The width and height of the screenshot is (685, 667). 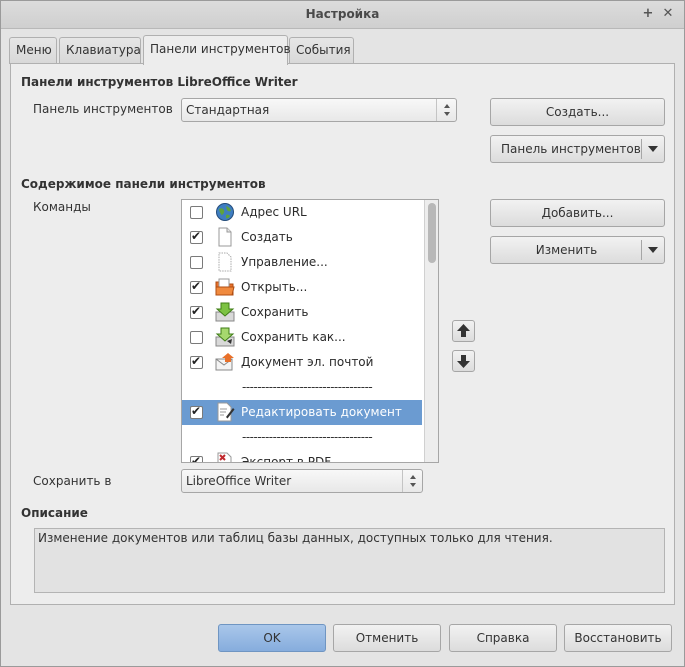 What do you see at coordinates (319, 110) in the screenshot?
I see `toolbar-select: Стандартная` at bounding box center [319, 110].